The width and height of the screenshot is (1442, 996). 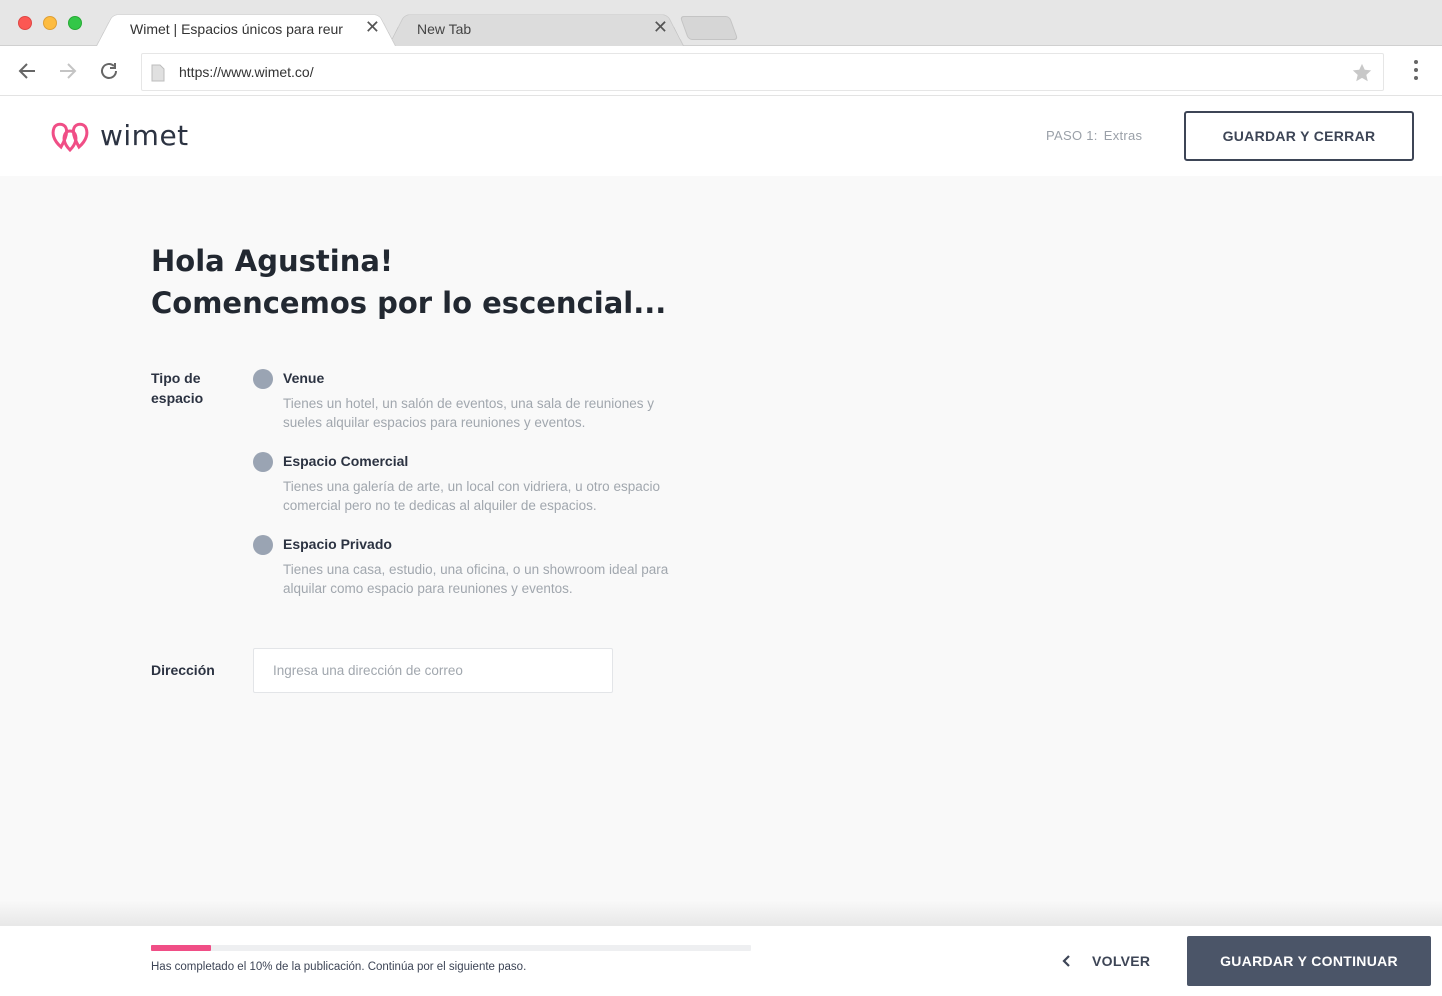 I want to click on minimize-window-button, so click(x=50, y=23).